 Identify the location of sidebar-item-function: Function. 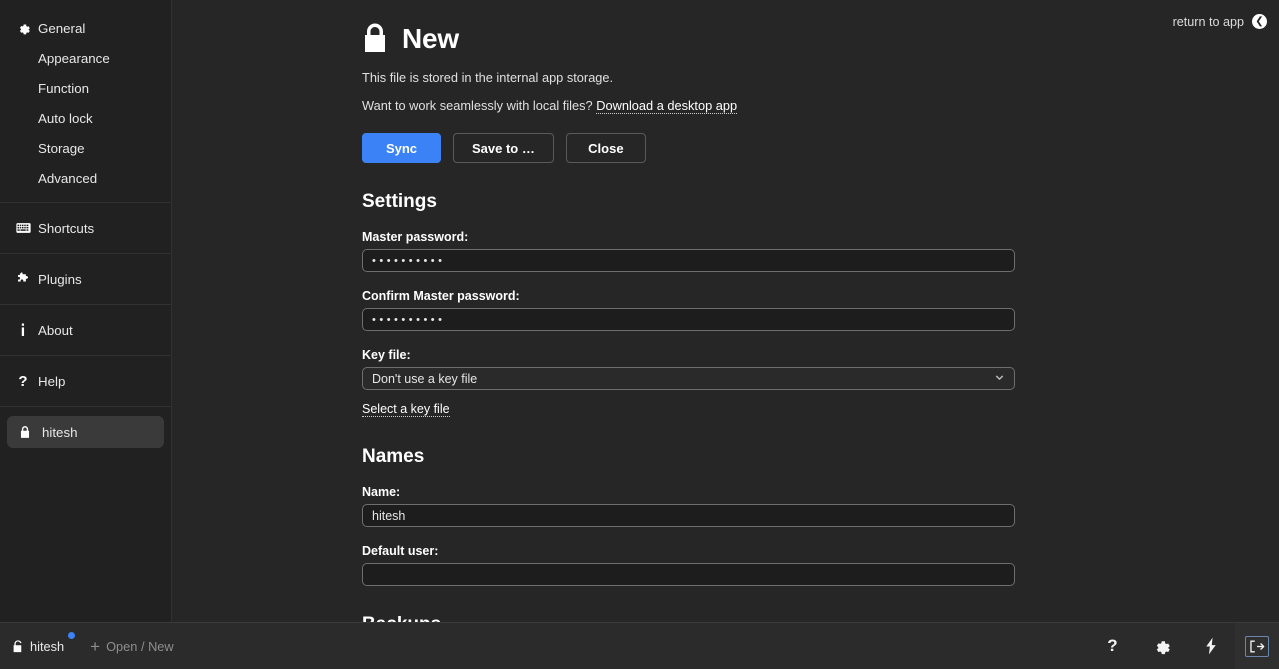
(85, 88).